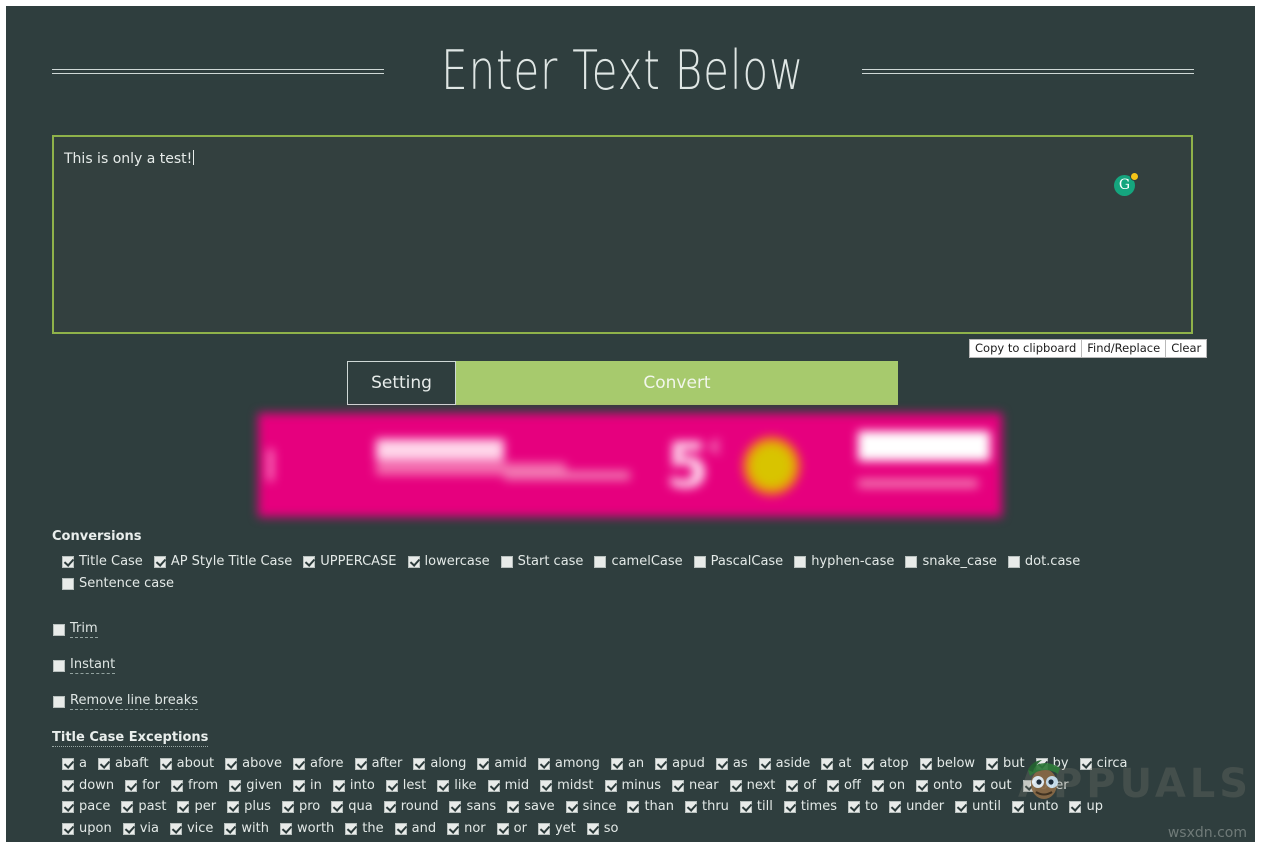 This screenshot has width=1261, height=848. I want to click on exception-afore: afore, so click(318, 764).